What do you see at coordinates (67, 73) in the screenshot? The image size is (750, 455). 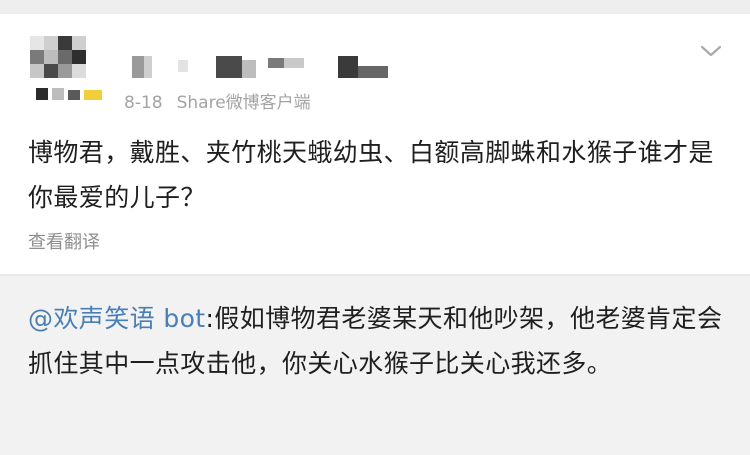 I see `avatar` at bounding box center [67, 73].